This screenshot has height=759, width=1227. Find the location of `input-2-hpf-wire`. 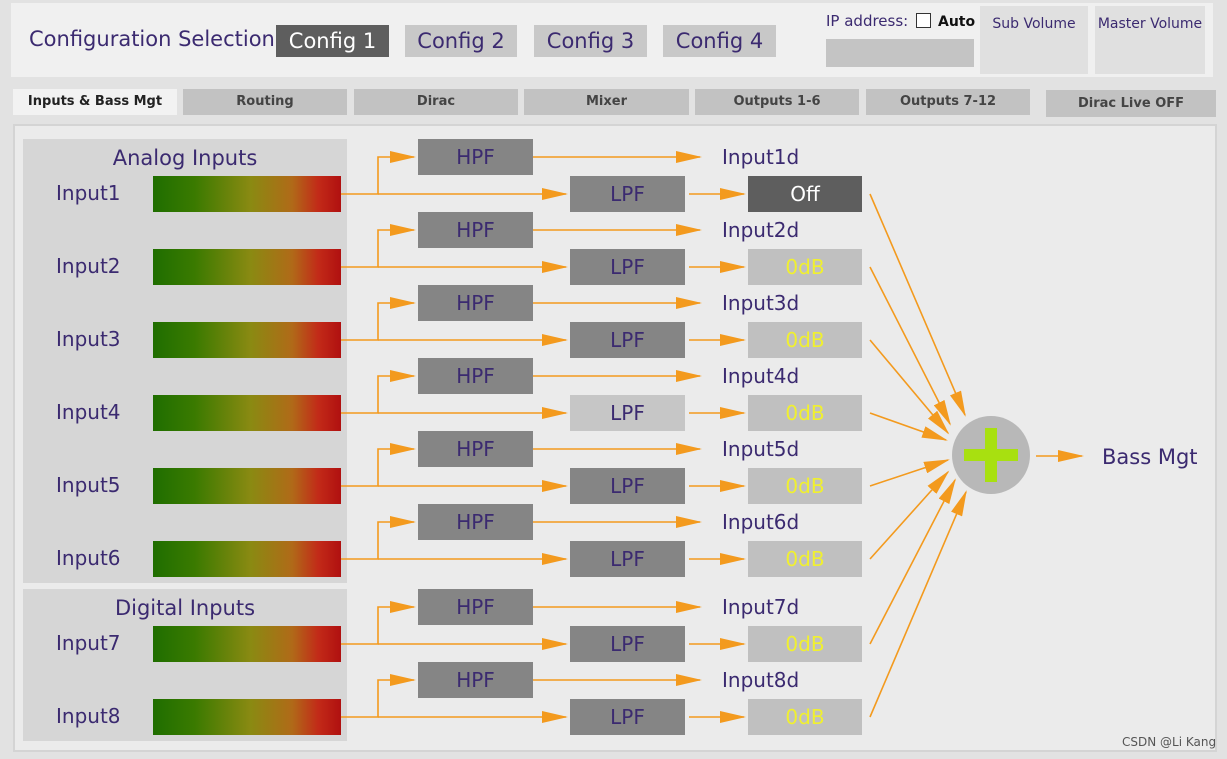

input-2-hpf-wire is located at coordinates (378, 246).